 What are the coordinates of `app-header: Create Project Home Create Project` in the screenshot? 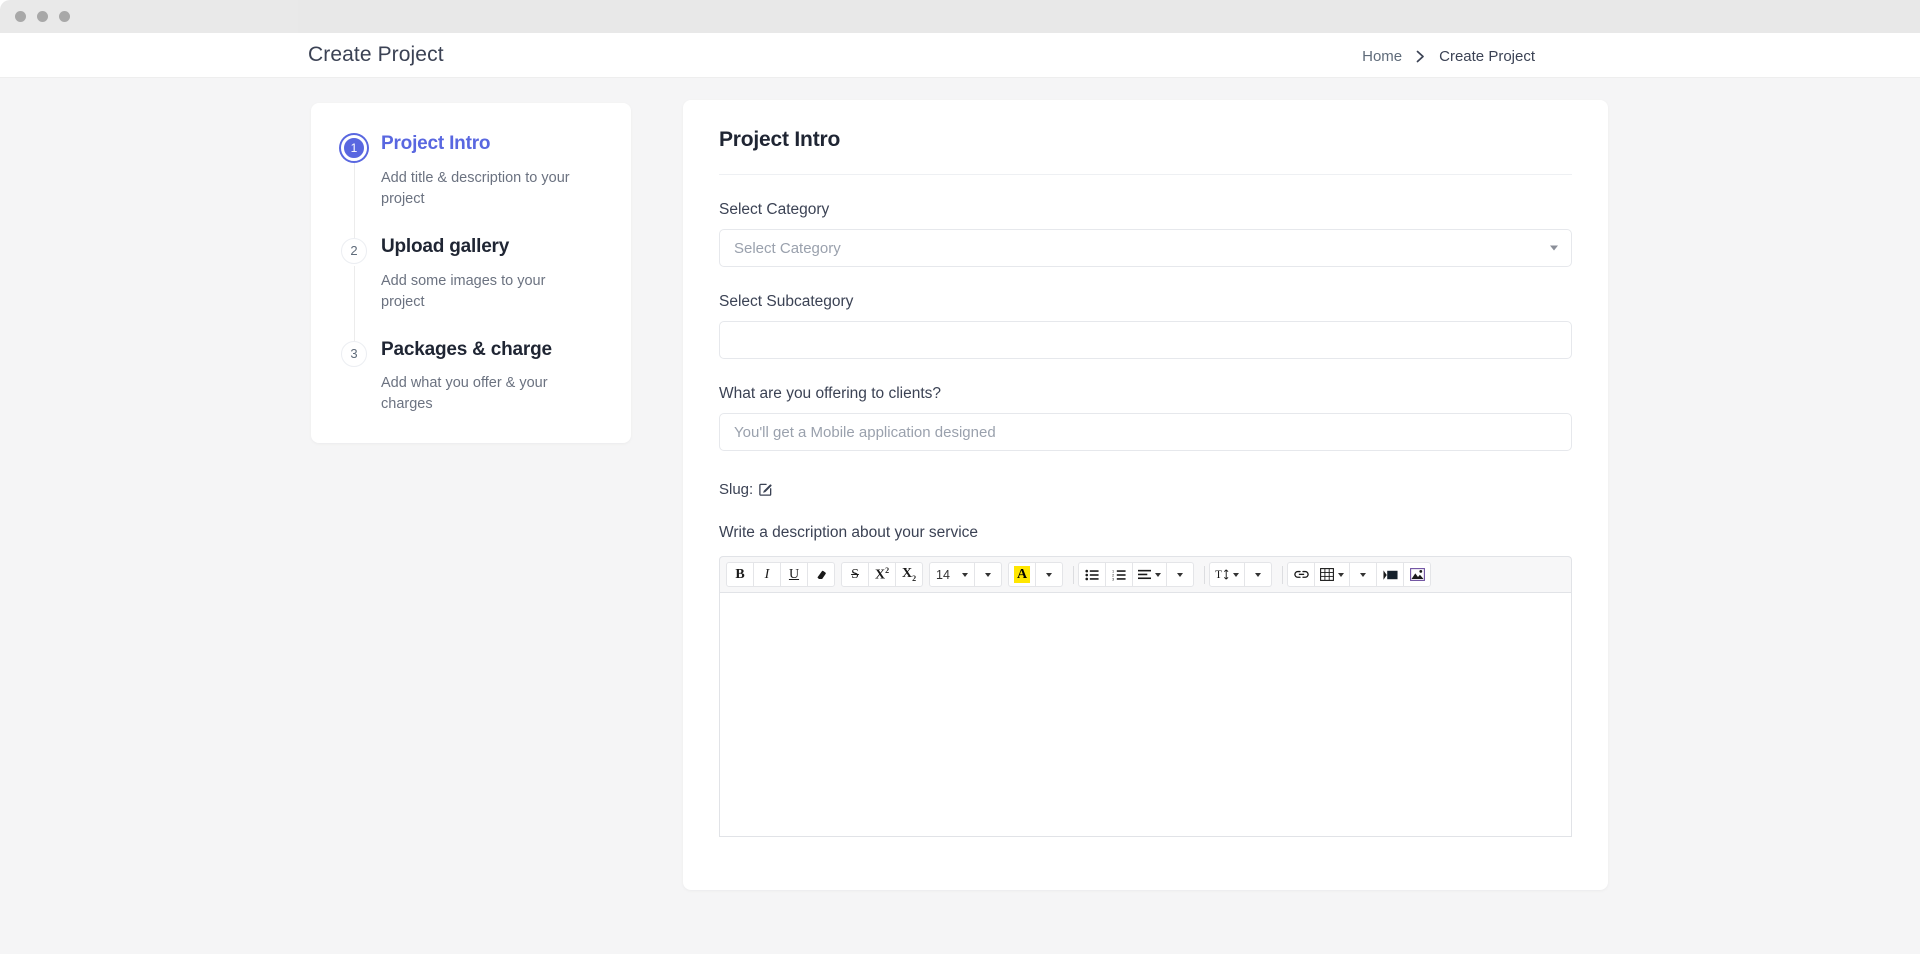 It's located at (960, 55).